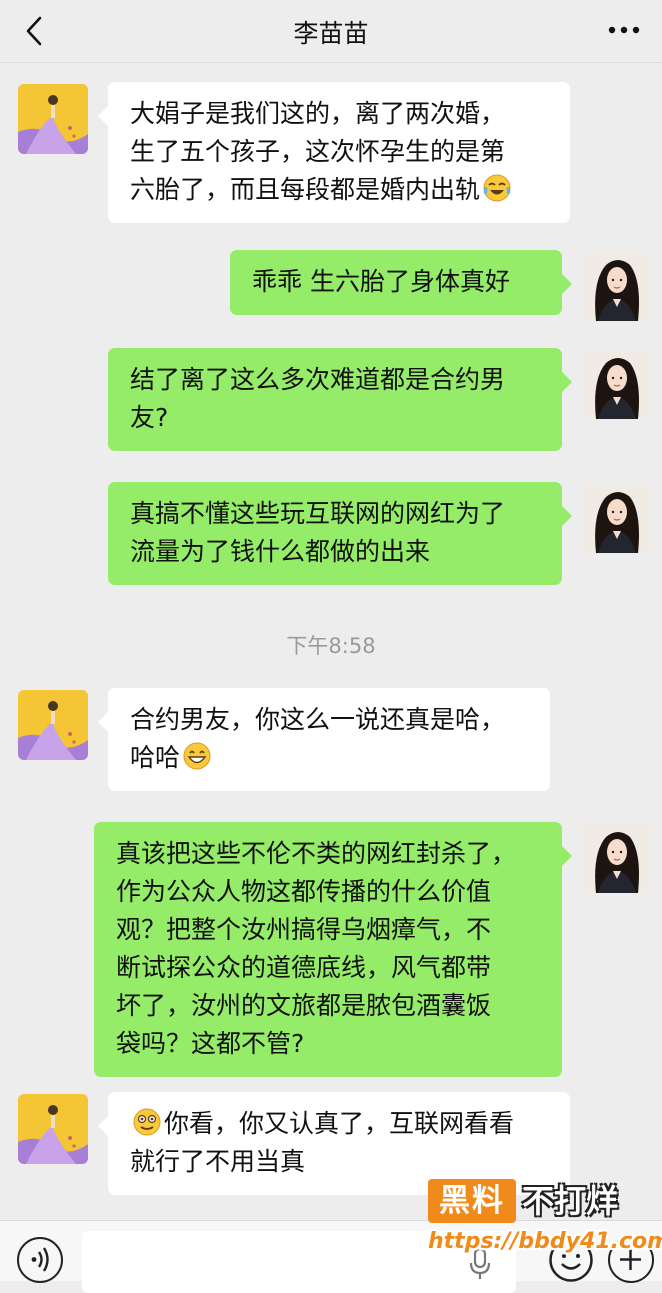 The image size is (662, 1293). What do you see at coordinates (318, 398) in the screenshot?
I see `message-text: 结了离了这么多次难道都是合约男 友?` at bounding box center [318, 398].